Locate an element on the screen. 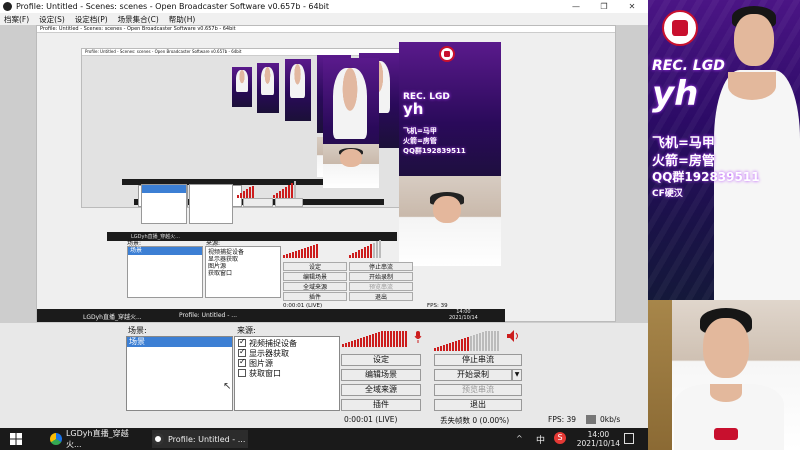  menu-help: 帮助(H) is located at coordinates (182, 19).